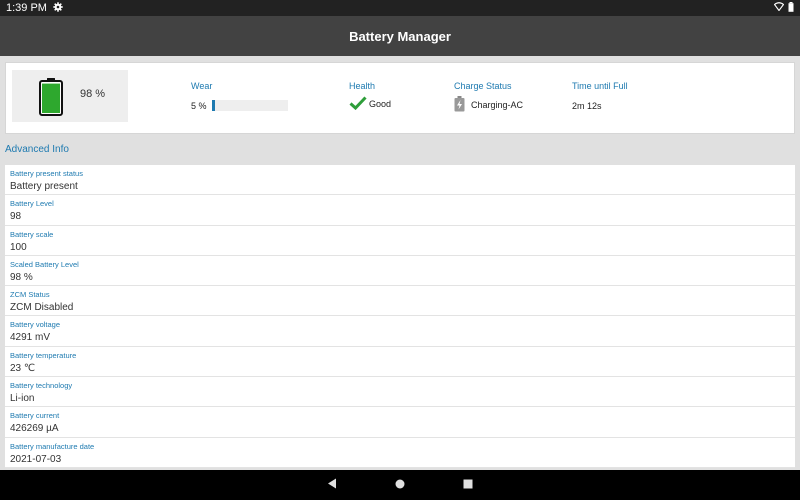 This screenshot has width=800, height=500. Describe the element at coordinates (30, 295) in the screenshot. I see `list-item-label: ZCM Status` at that location.